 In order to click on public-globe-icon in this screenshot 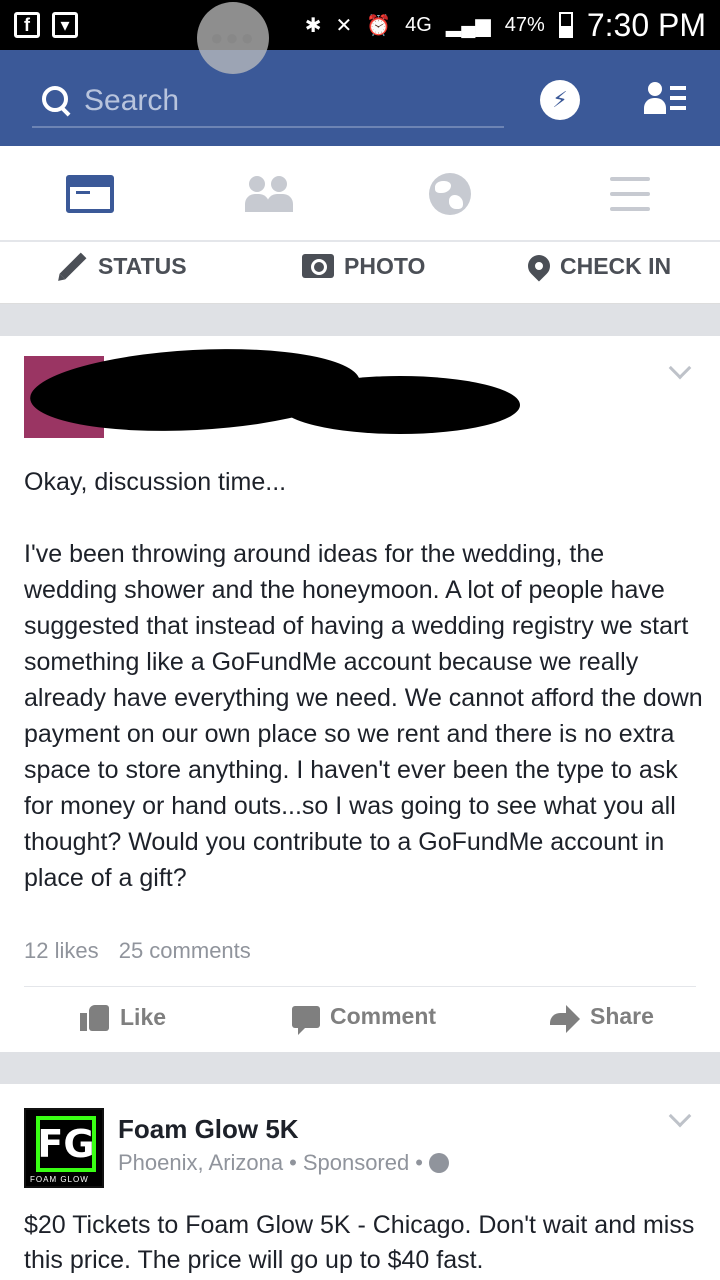, I will do `click(438, 1163)`.